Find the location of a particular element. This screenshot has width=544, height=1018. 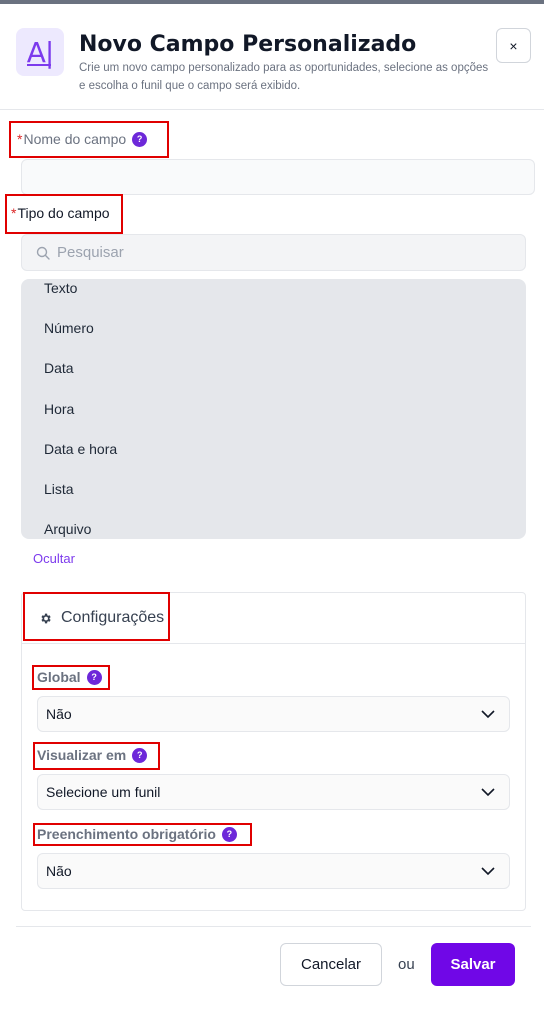

search-icon is located at coordinates (43, 253).